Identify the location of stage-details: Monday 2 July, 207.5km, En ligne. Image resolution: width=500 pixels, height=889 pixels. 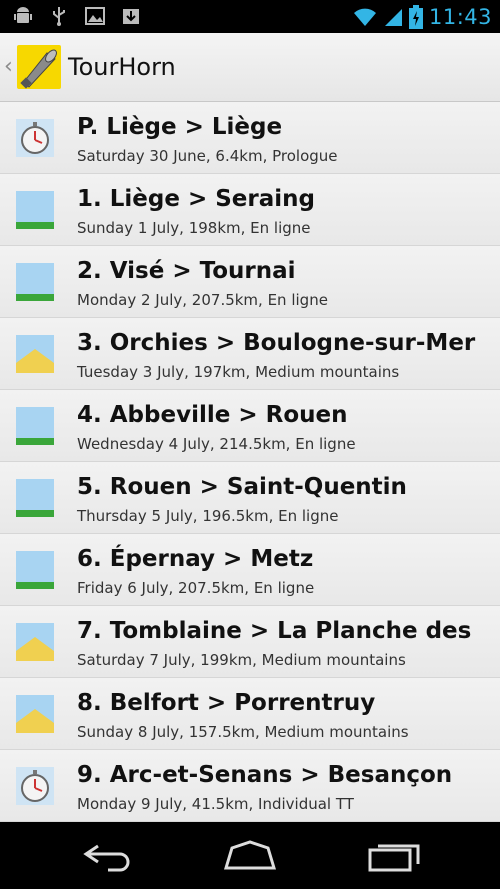
(202, 300).